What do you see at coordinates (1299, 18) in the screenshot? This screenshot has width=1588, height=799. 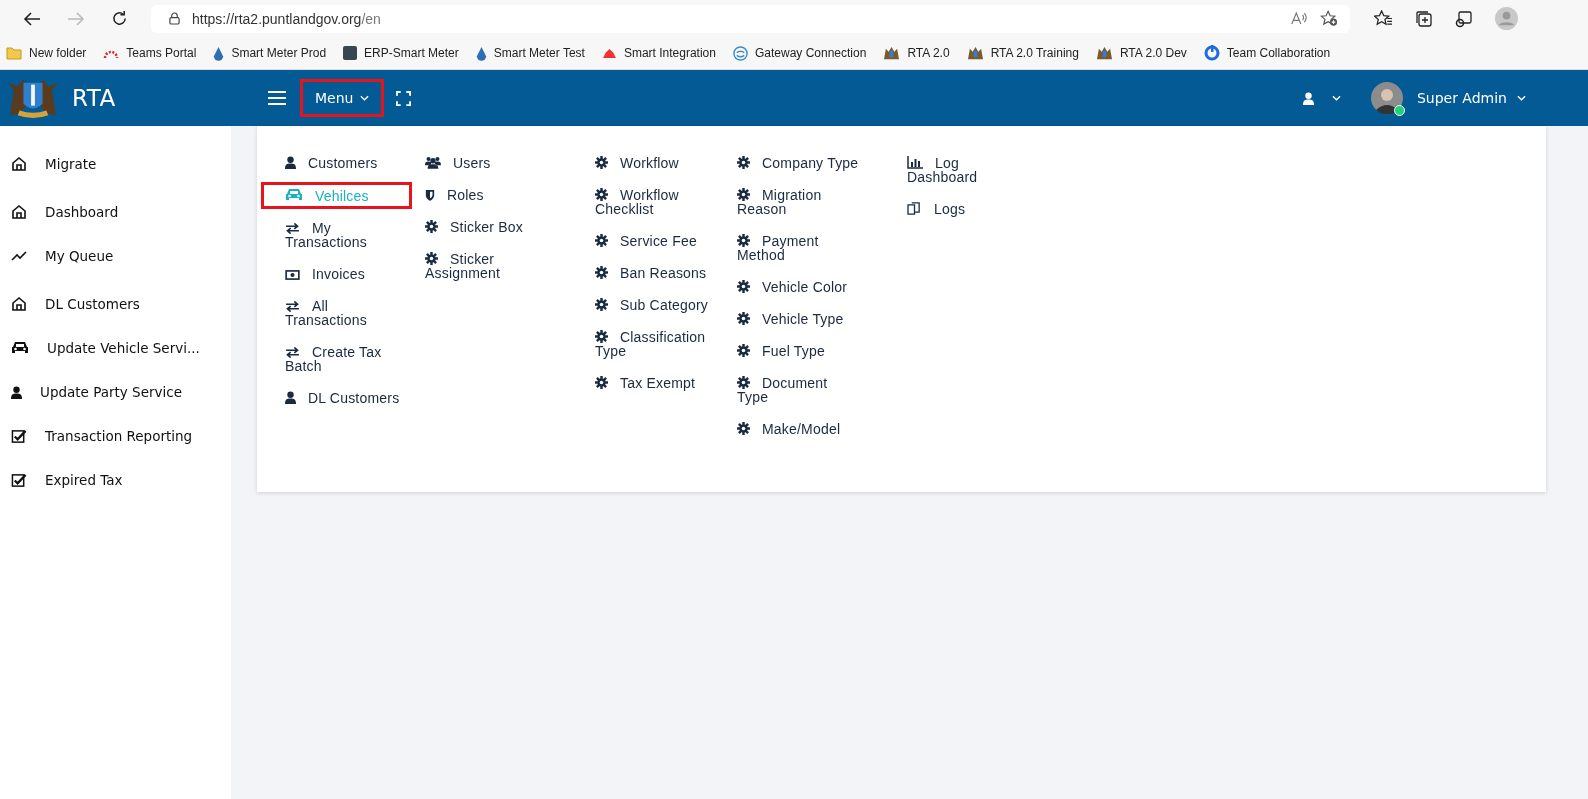 I see `read-aloud-icon` at bounding box center [1299, 18].